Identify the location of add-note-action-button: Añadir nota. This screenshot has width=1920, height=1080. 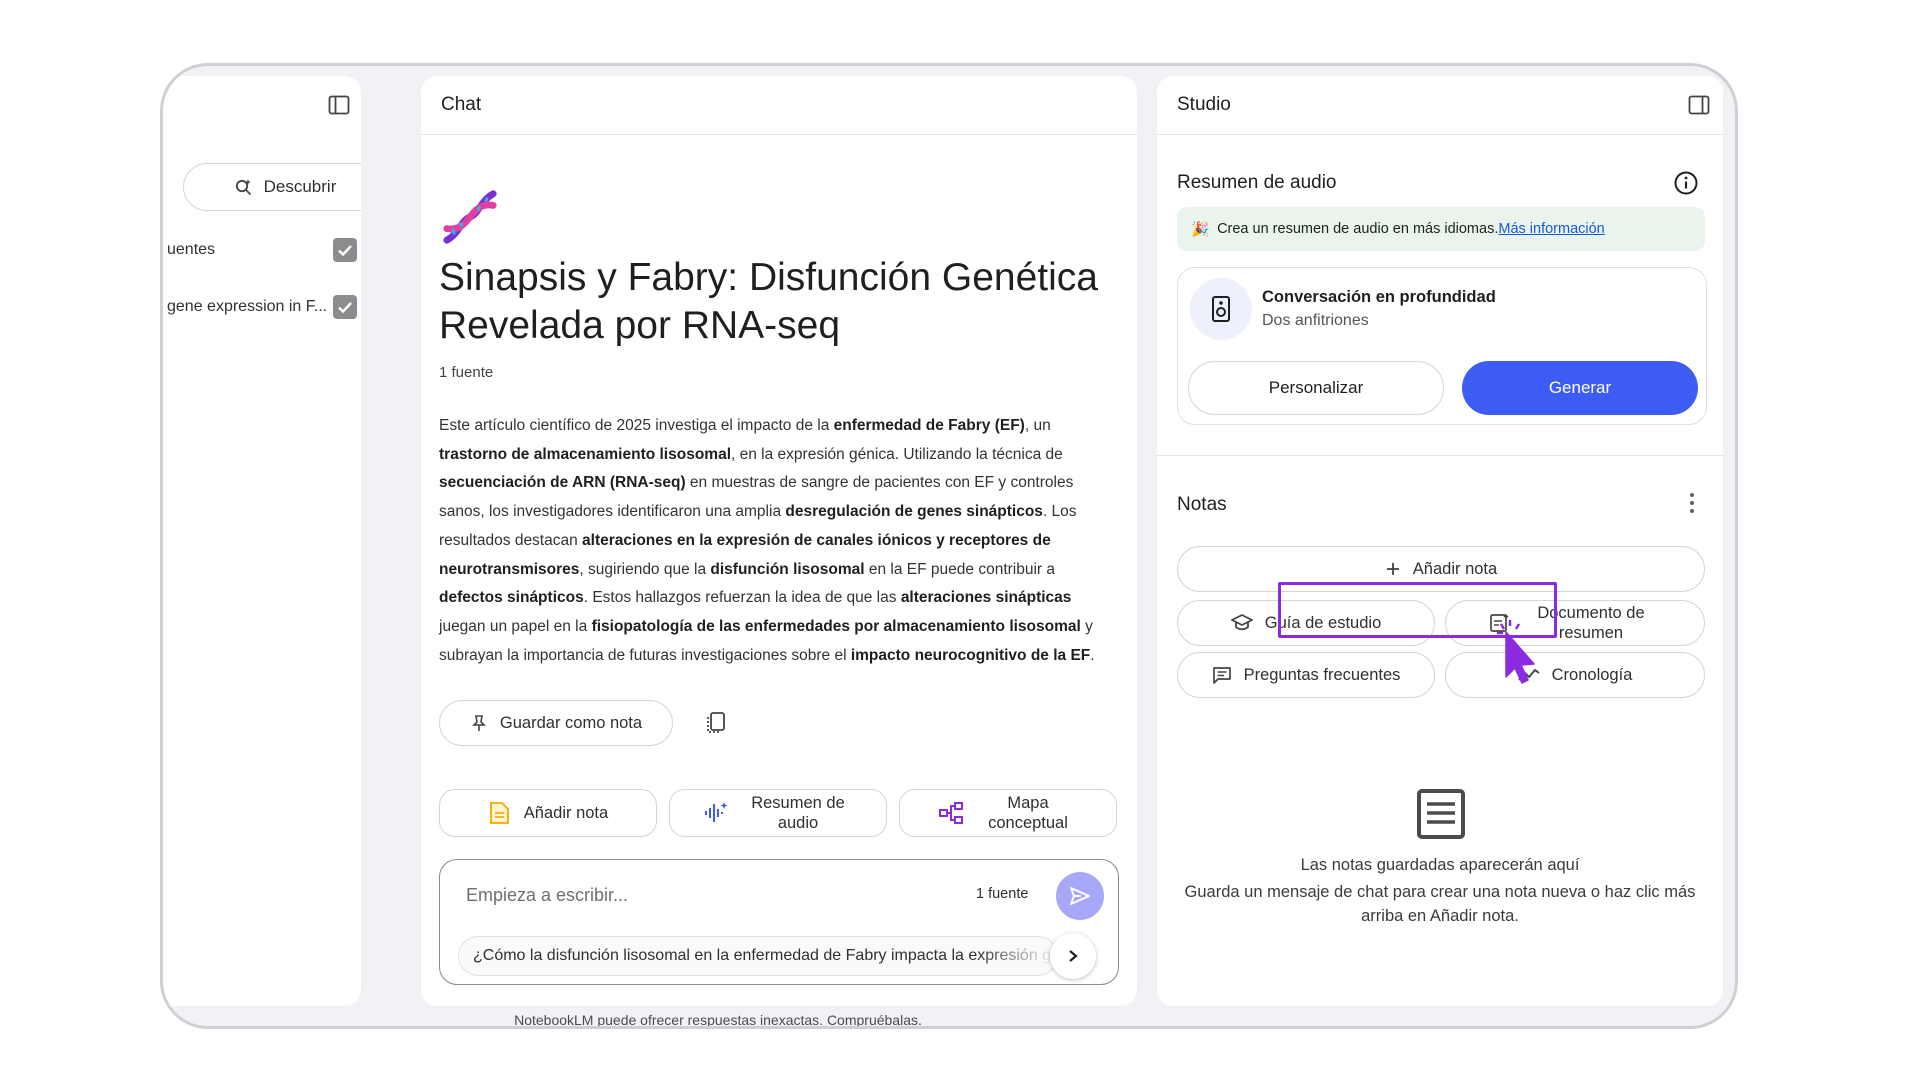
(548, 813).